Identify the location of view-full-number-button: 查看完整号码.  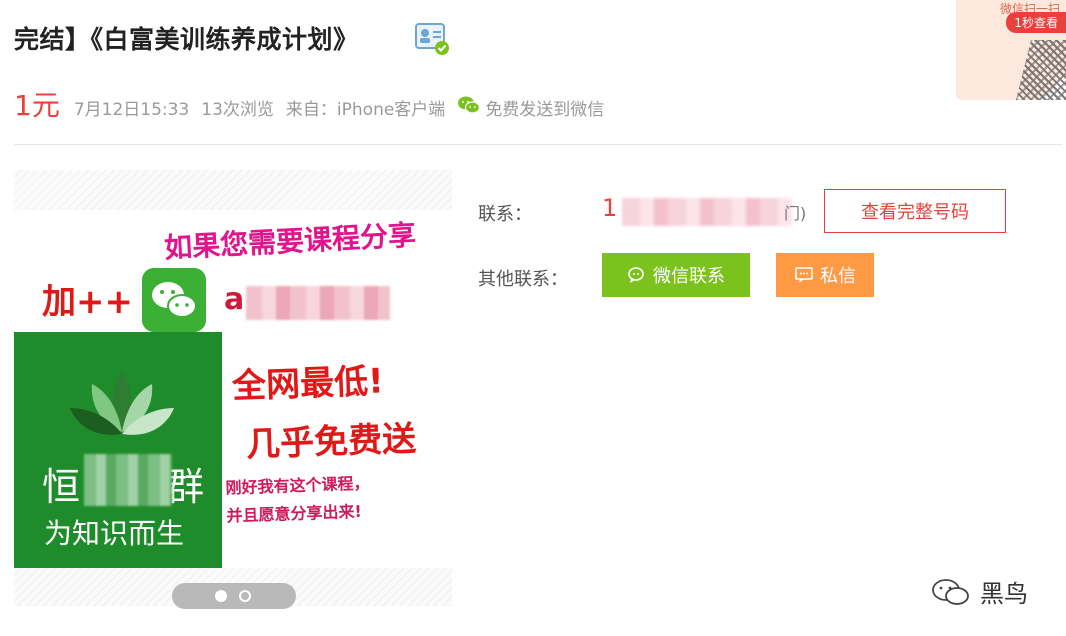
(915, 211).